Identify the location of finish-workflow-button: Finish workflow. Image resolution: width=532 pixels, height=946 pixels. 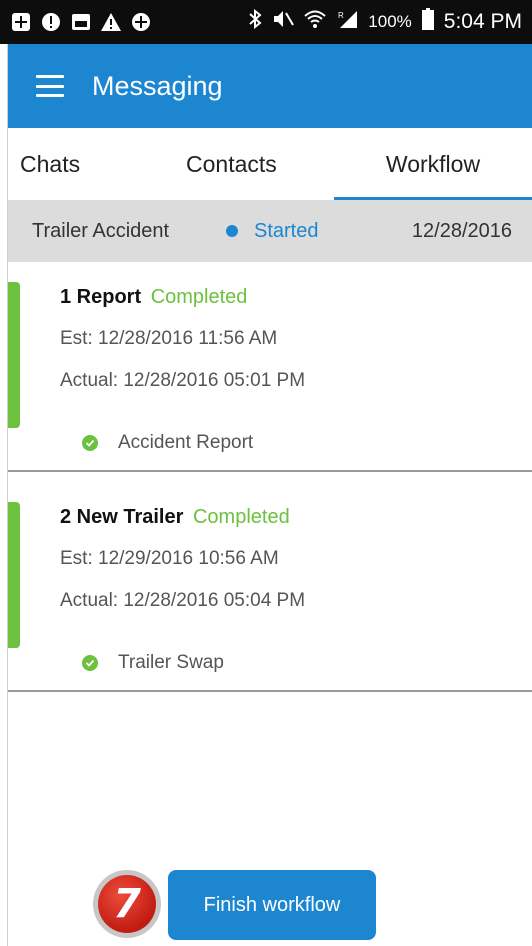
(272, 905).